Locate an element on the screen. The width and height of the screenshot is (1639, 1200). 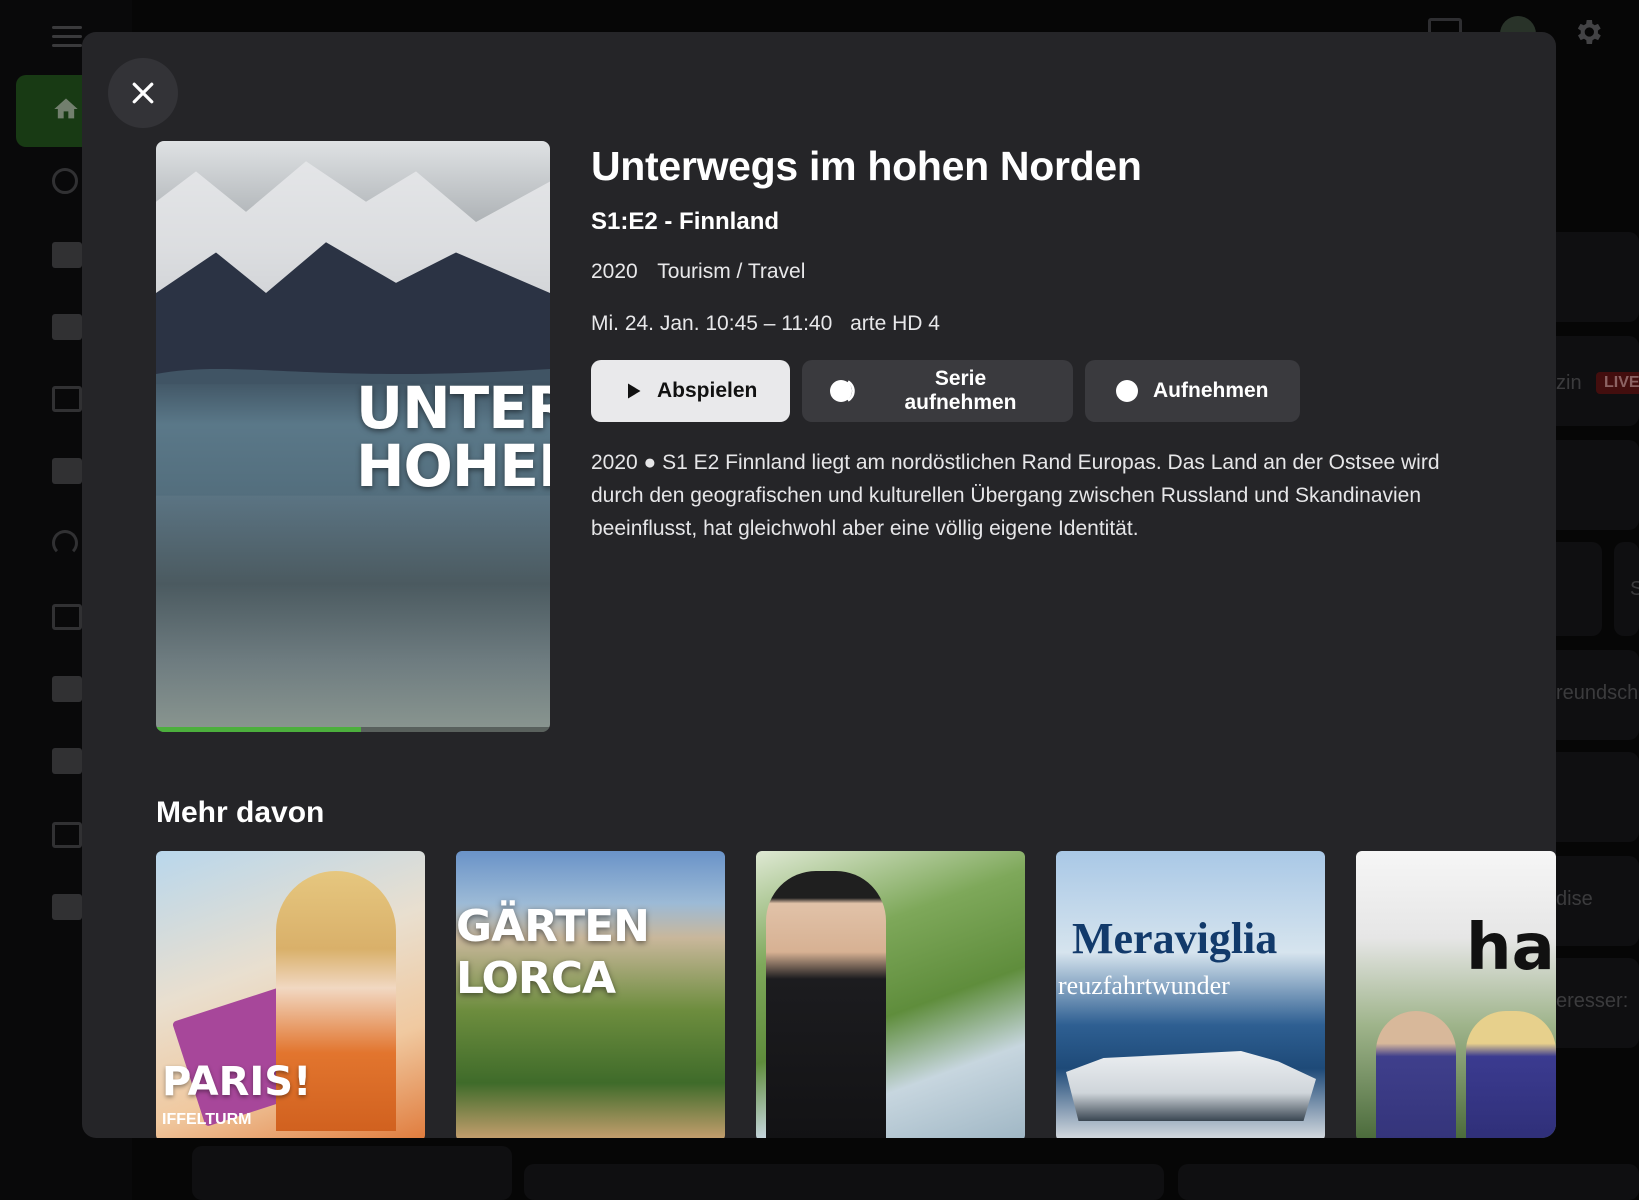
watch-progress-bar is located at coordinates (353, 729).